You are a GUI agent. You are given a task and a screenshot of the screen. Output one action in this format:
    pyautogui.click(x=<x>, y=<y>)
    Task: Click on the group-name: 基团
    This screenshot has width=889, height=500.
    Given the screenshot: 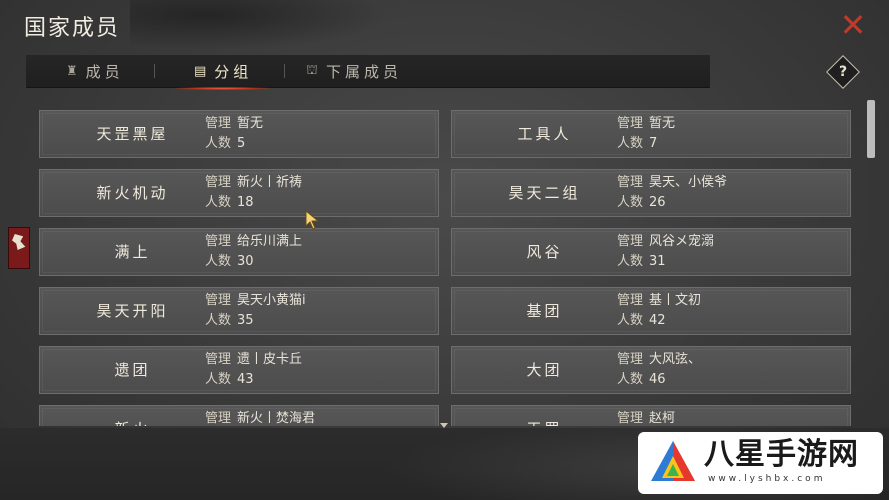 What is the action you would take?
    pyautogui.click(x=544, y=311)
    